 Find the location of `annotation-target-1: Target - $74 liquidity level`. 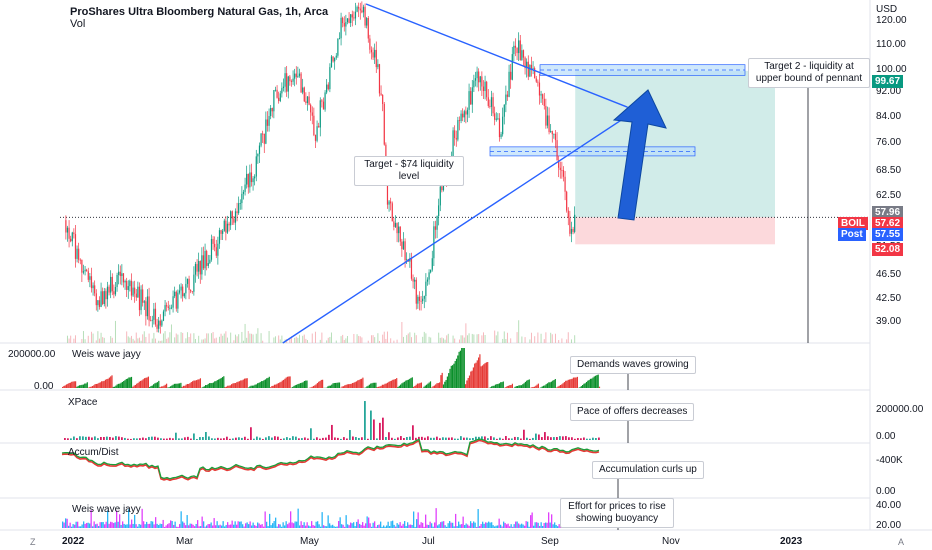

annotation-target-1: Target - $74 liquidity level is located at coordinates (409, 171).